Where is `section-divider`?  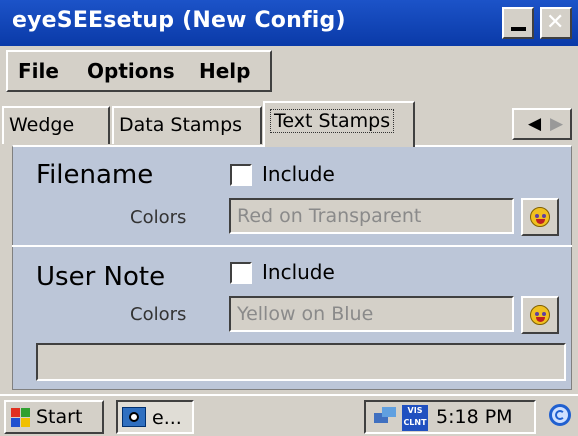 section-divider is located at coordinates (292, 246).